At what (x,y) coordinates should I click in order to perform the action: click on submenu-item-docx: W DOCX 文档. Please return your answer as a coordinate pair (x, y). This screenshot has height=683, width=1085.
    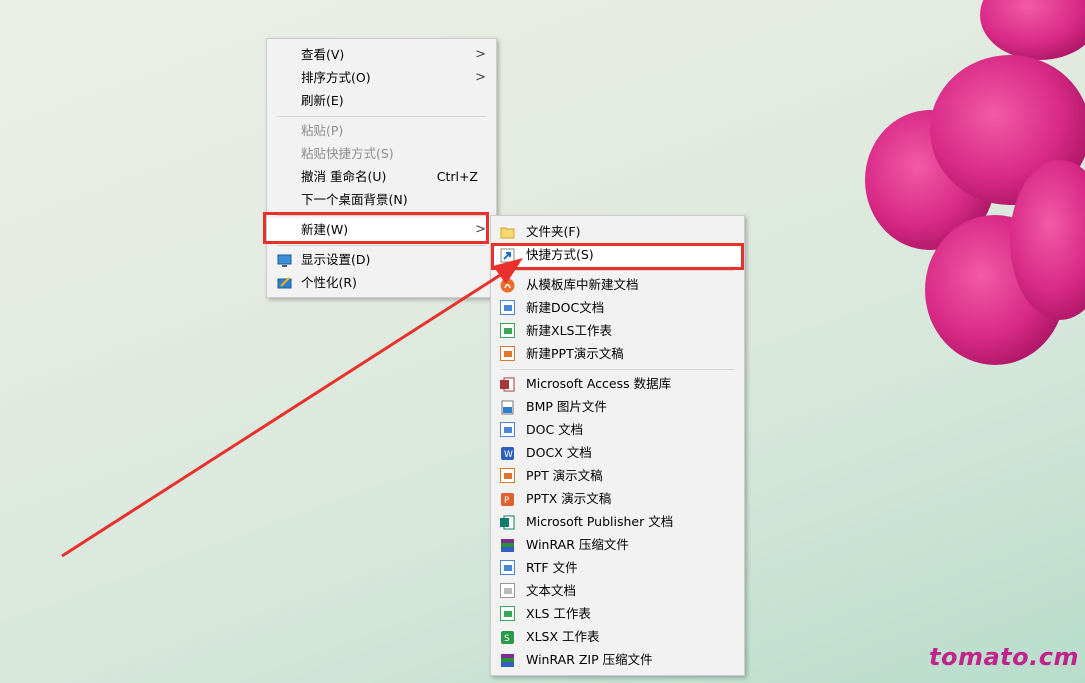
    Looking at the image, I should click on (617, 452).